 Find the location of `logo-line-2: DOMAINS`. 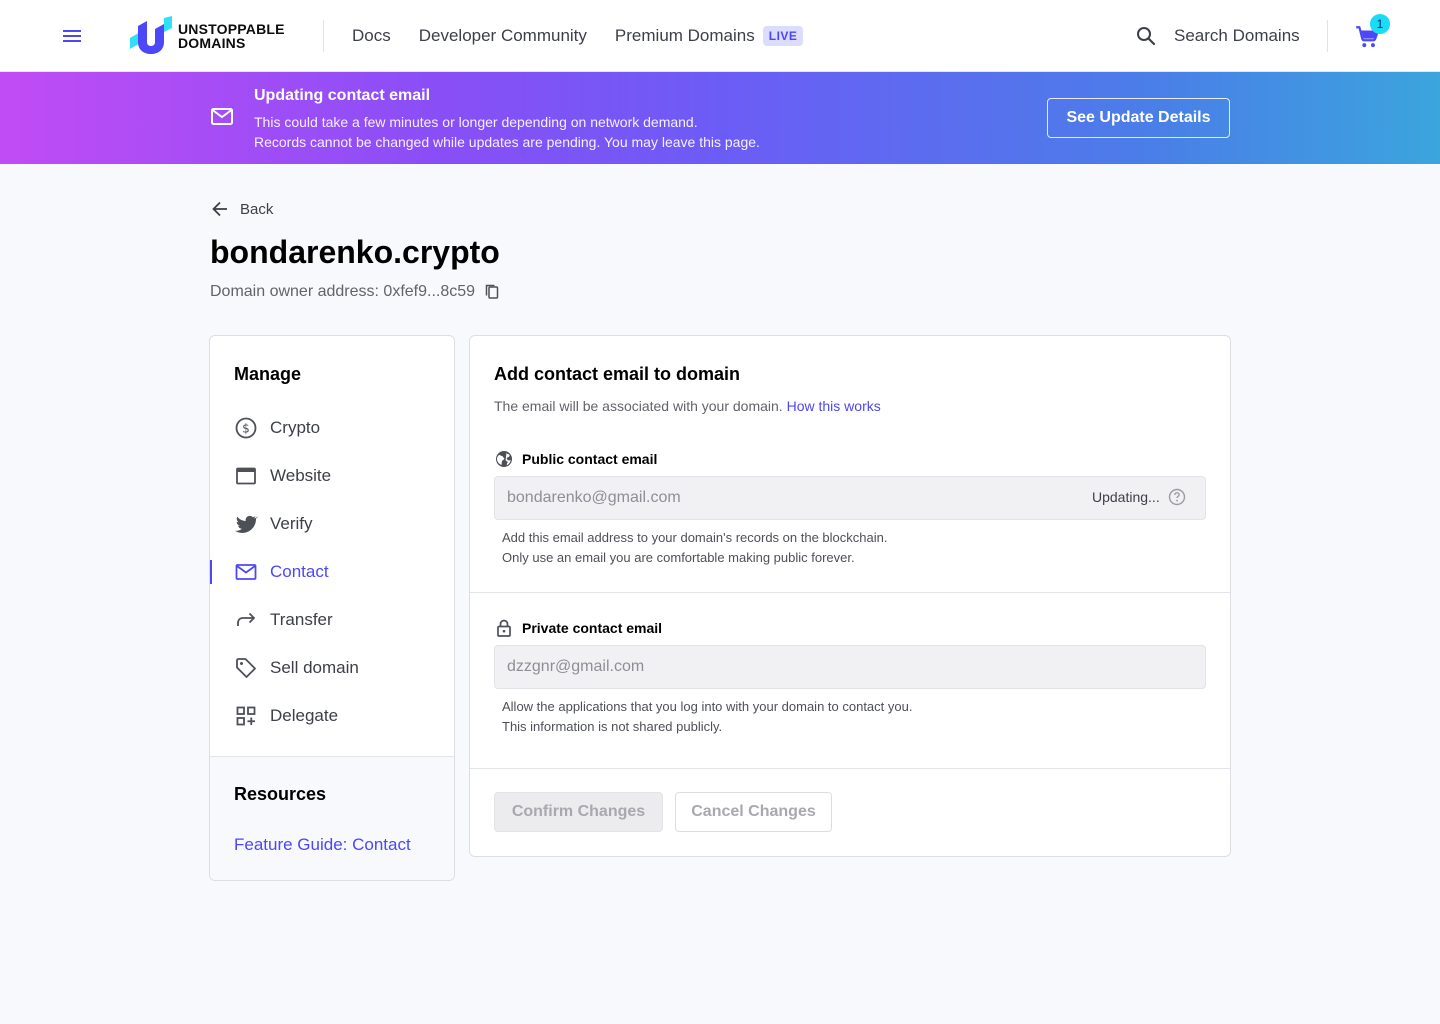

logo-line-2: DOMAINS is located at coordinates (212, 43).